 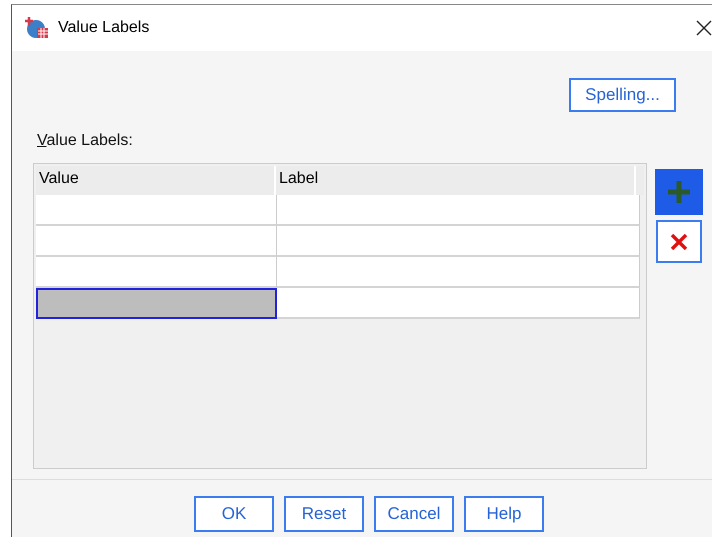 What do you see at coordinates (414, 514) in the screenshot?
I see `dialog-button: Cancel` at bounding box center [414, 514].